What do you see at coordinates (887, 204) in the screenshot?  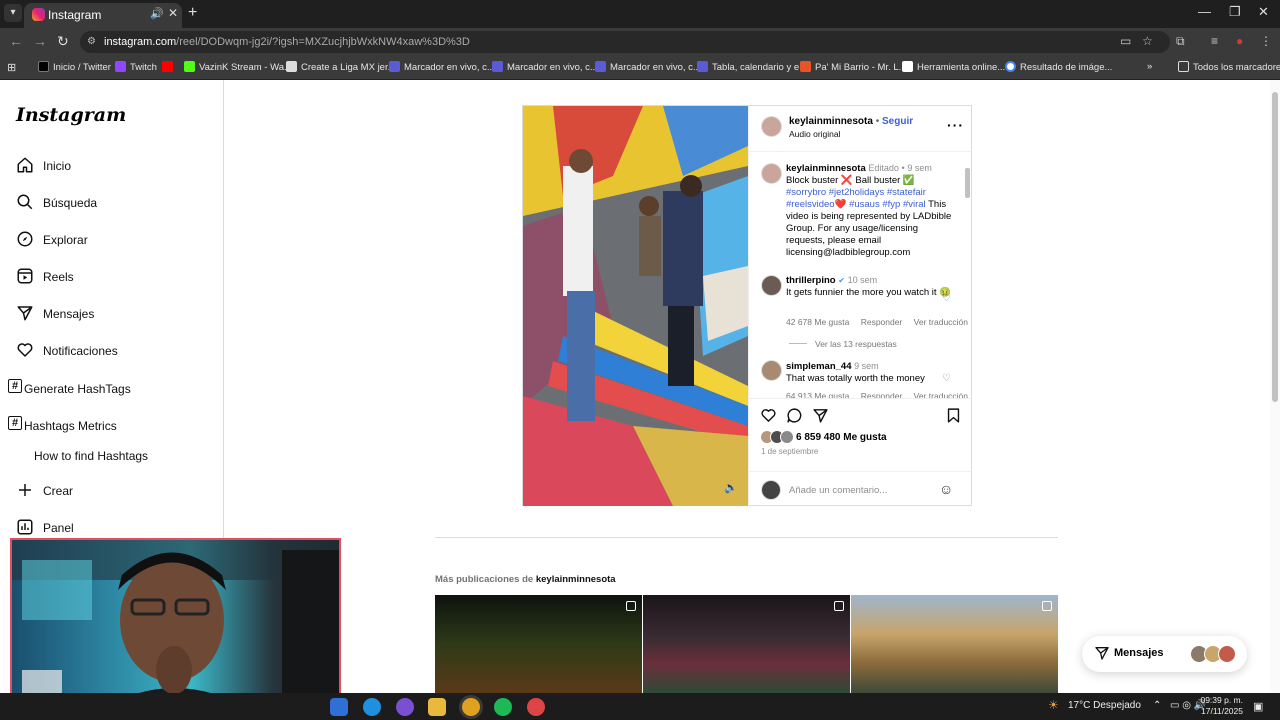 I see `caption-hashtags: #usaus #fyp #viral` at bounding box center [887, 204].